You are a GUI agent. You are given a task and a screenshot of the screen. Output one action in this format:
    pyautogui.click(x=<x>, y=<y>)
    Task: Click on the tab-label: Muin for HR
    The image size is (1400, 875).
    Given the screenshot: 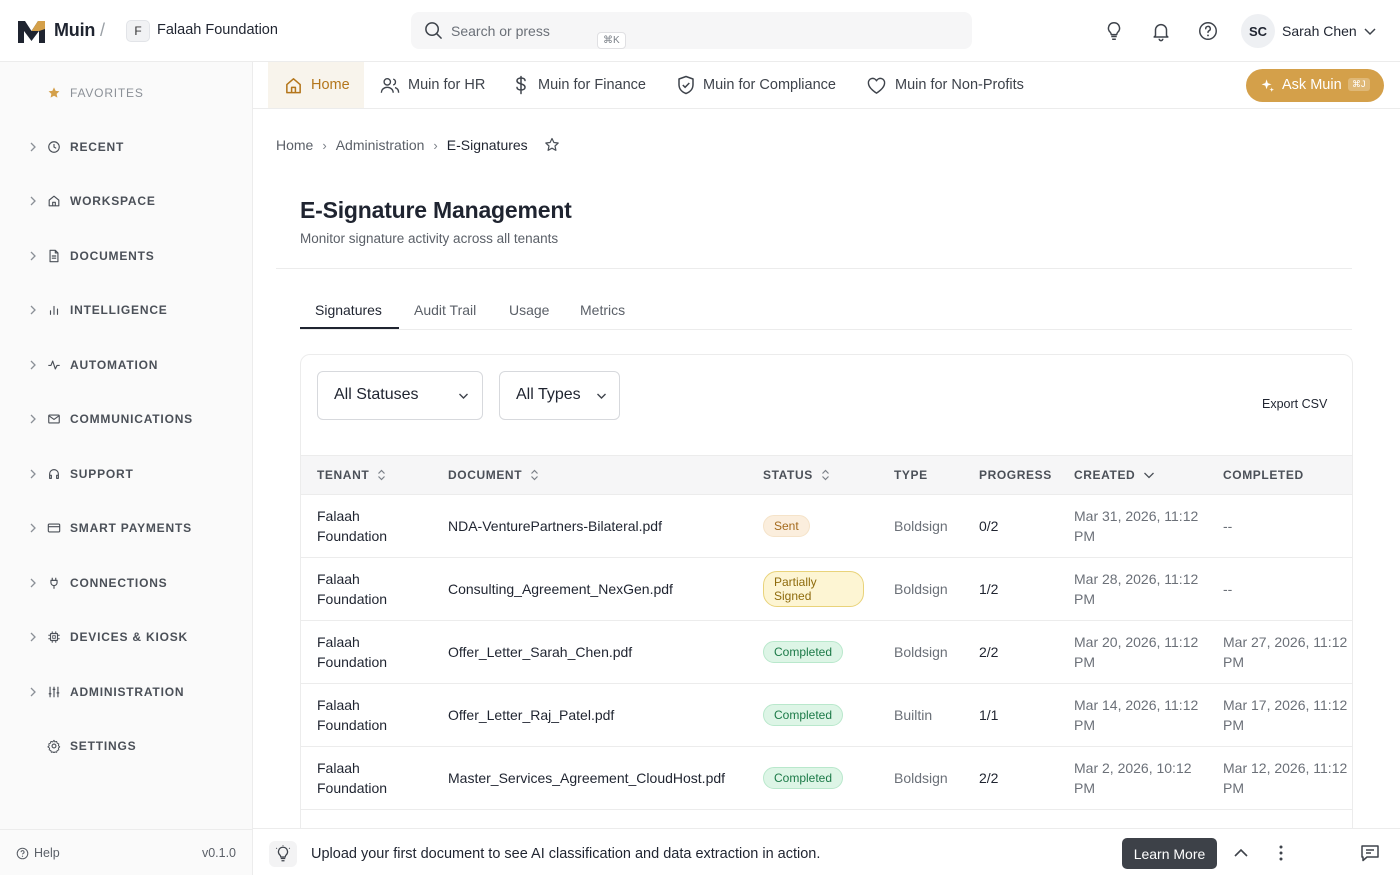 What is the action you would take?
    pyautogui.click(x=447, y=85)
    